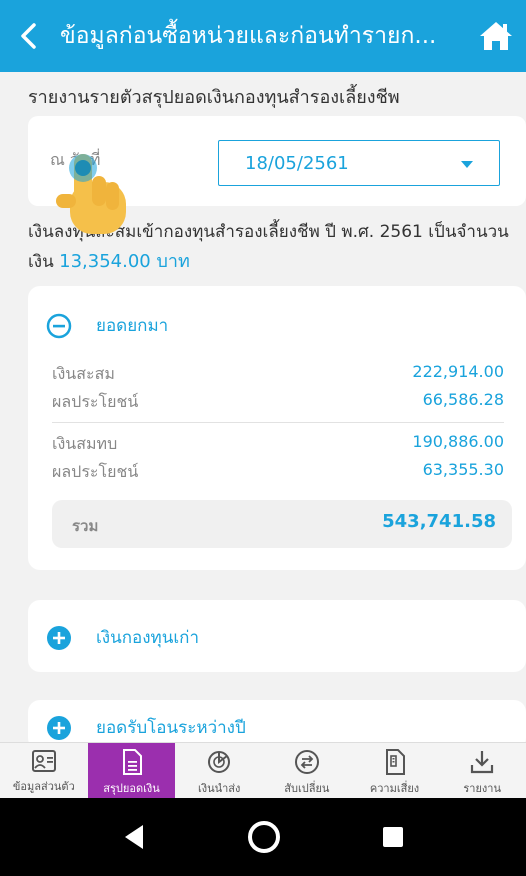 Image resolution: width=526 pixels, height=876 pixels. I want to click on old-fund-card: เงินกองทุนเก่า, so click(277, 636).